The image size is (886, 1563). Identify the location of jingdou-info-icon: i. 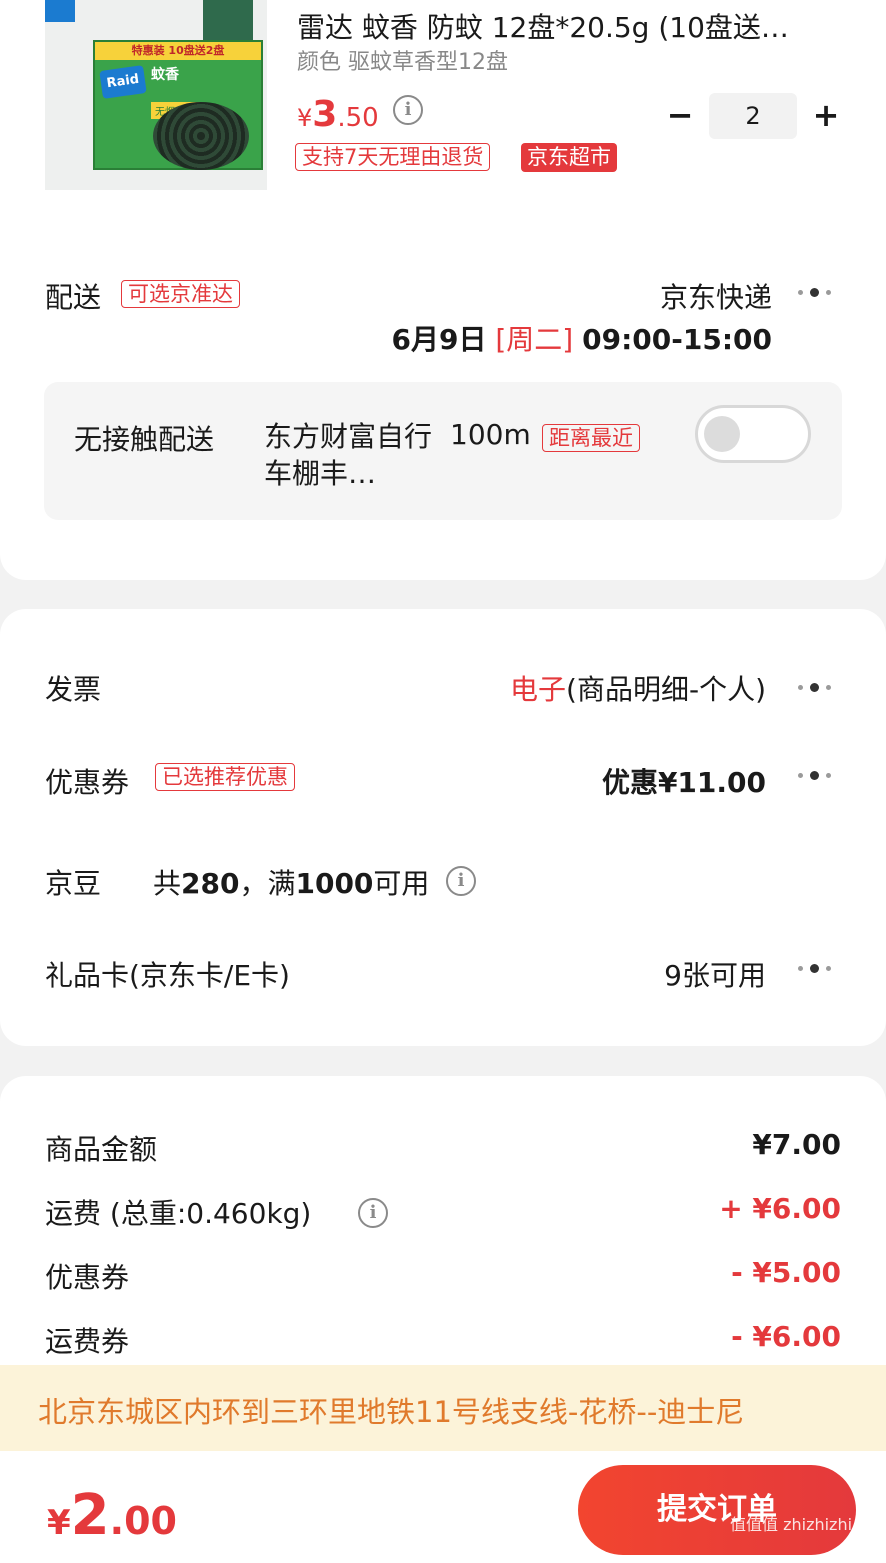
(461, 881).